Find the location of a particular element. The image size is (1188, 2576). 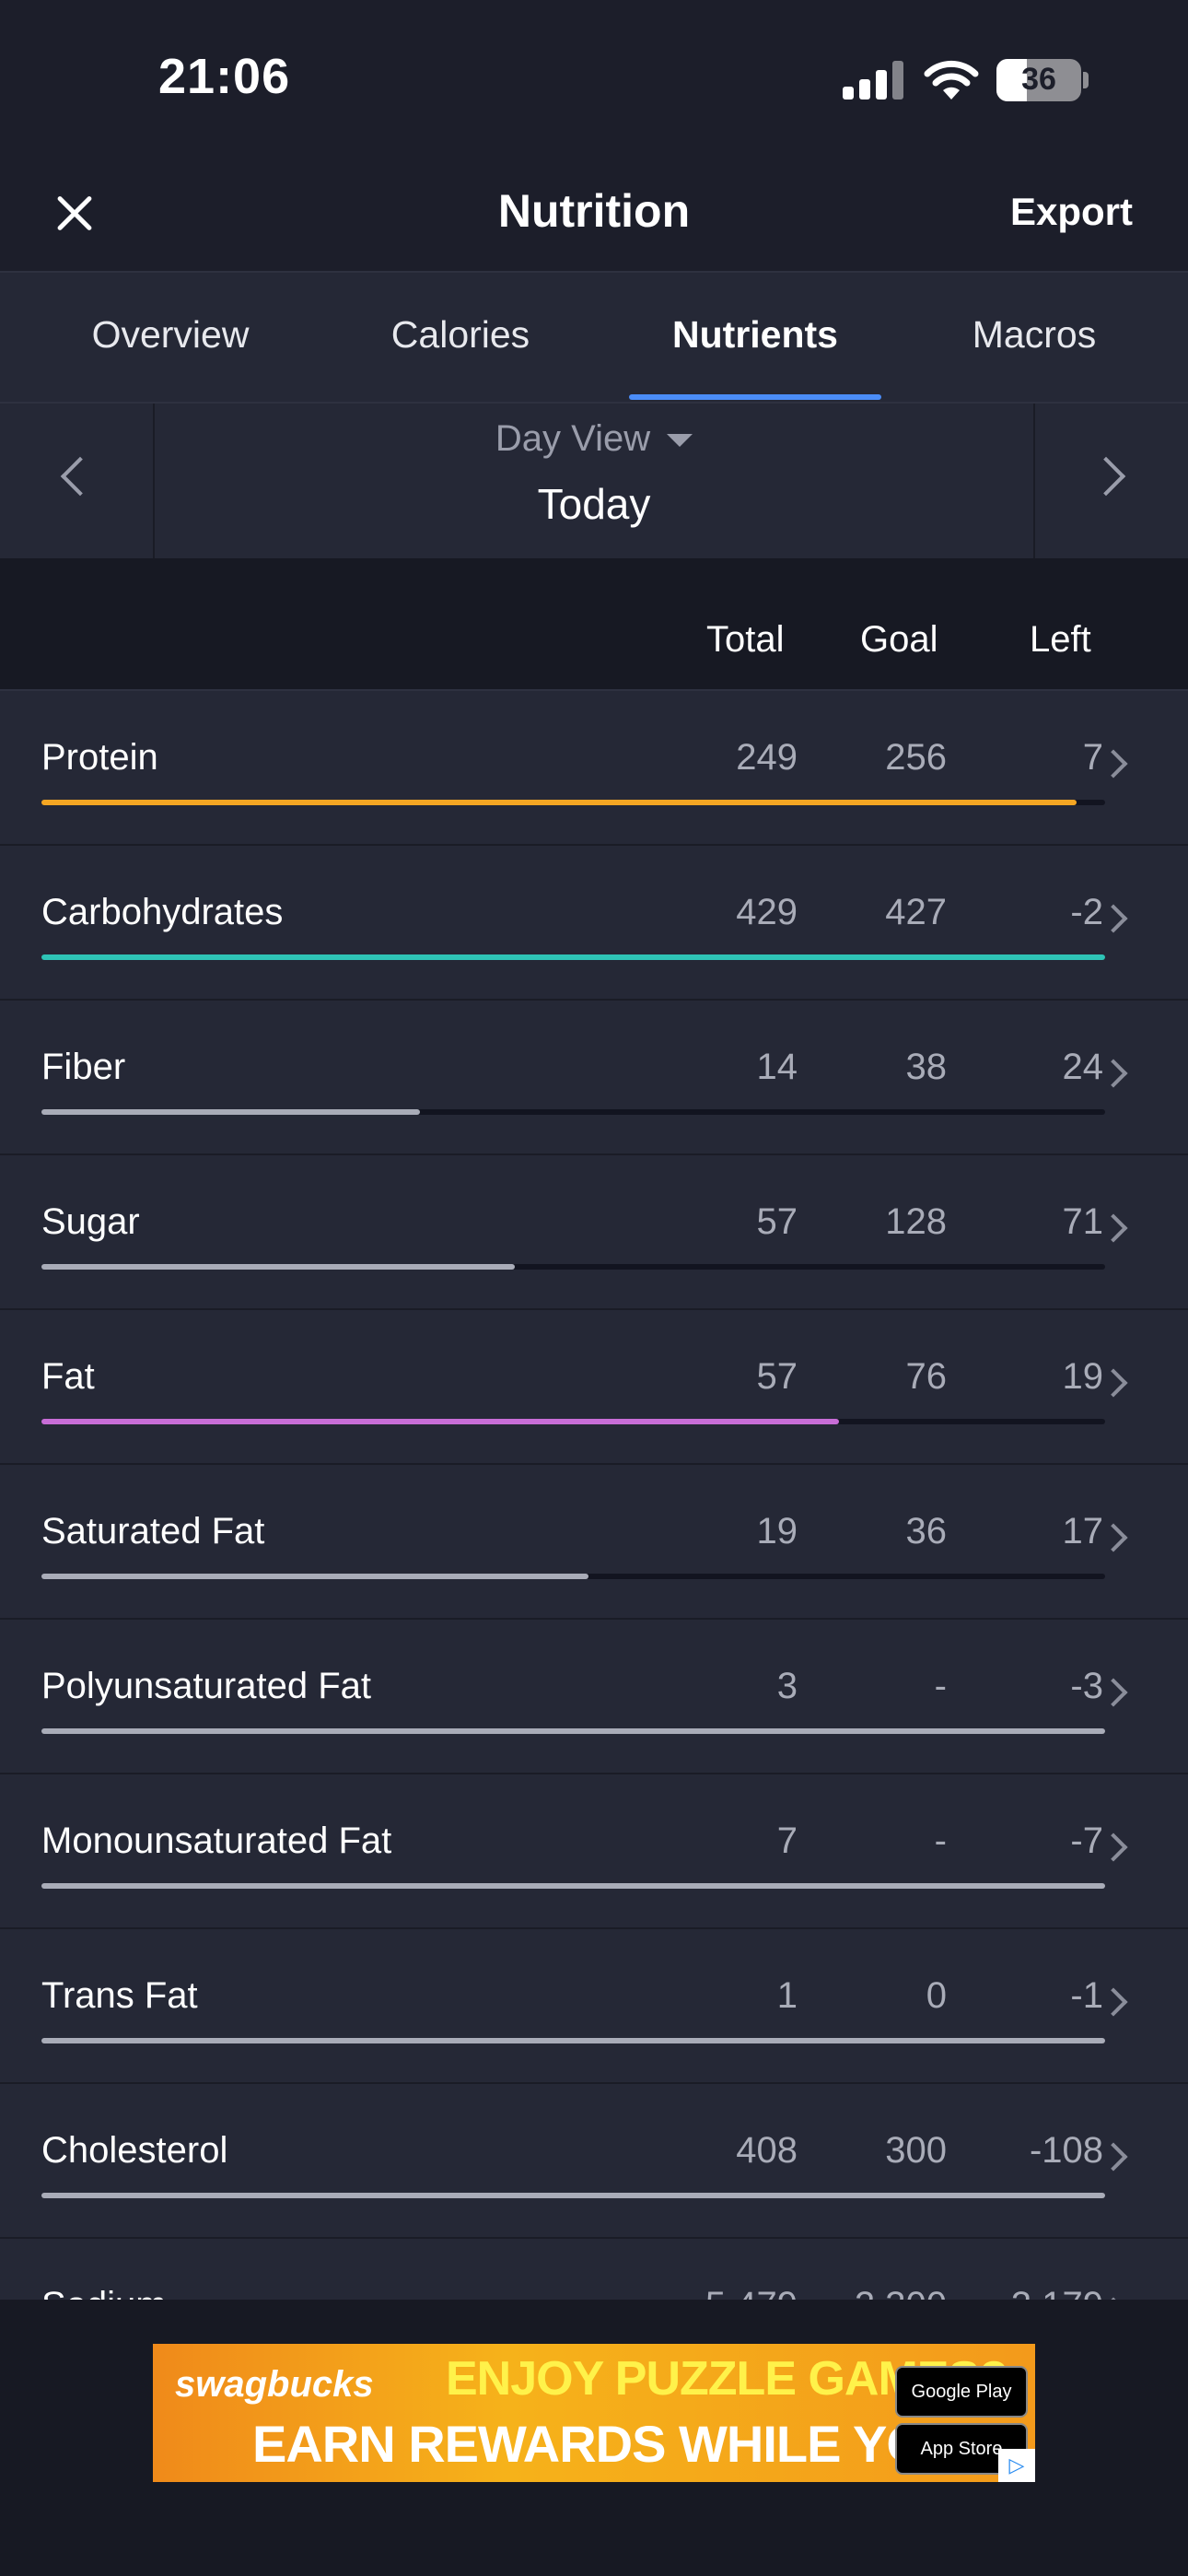

nutrient-row: Saturated Fat 19 36 17 is located at coordinates (594, 1542).